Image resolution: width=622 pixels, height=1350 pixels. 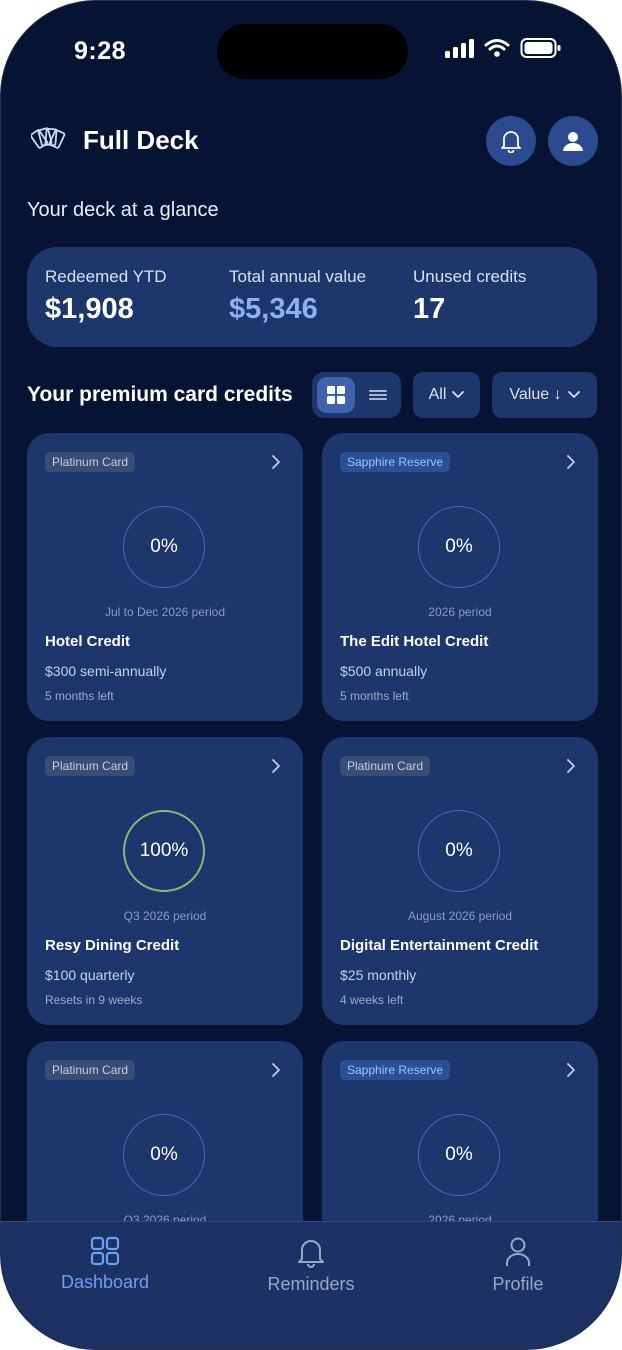 I want to click on notifications-button, so click(x=511, y=141).